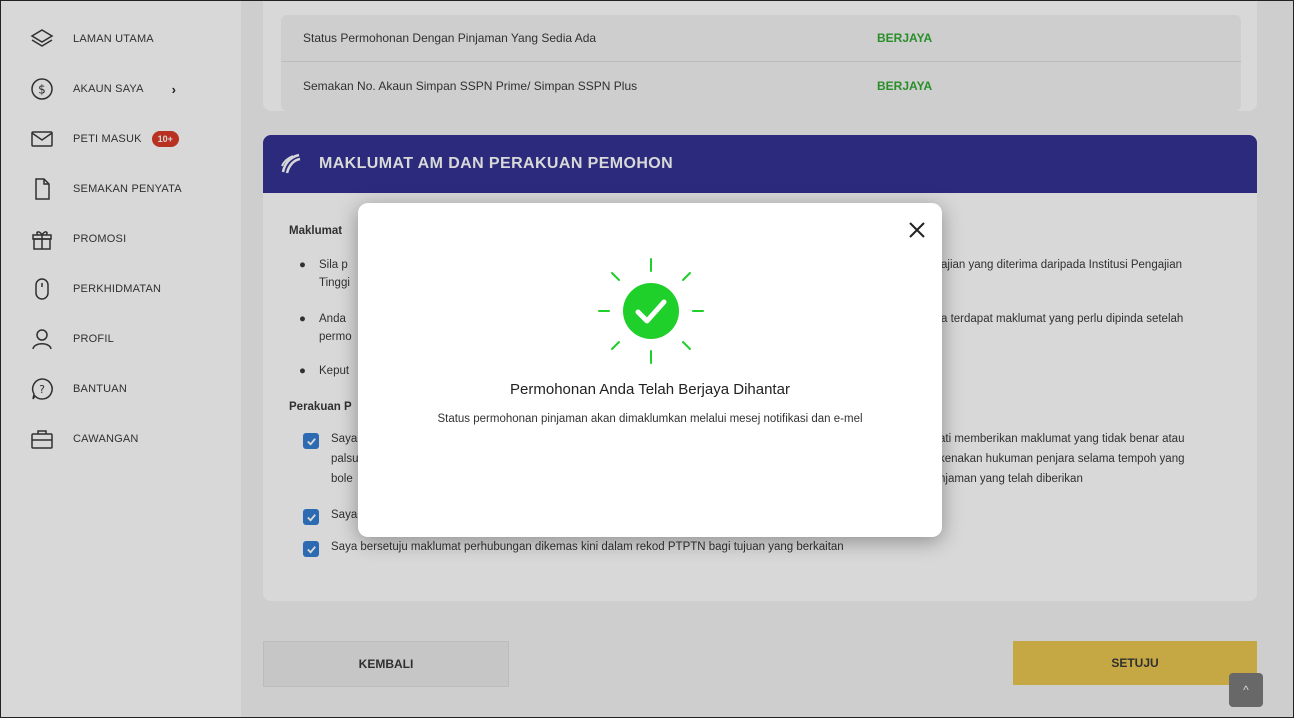  Describe the element at coordinates (917, 230) in the screenshot. I see `close-icon` at that location.